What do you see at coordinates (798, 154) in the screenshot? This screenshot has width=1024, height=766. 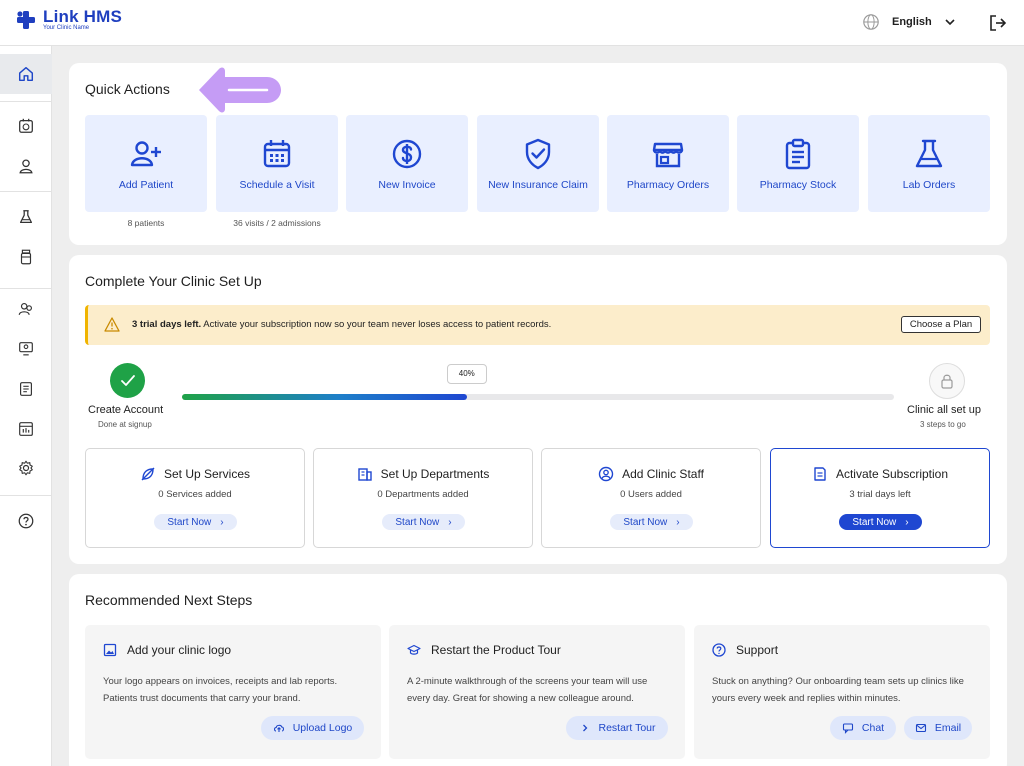 I see `clipboard-icon` at bounding box center [798, 154].